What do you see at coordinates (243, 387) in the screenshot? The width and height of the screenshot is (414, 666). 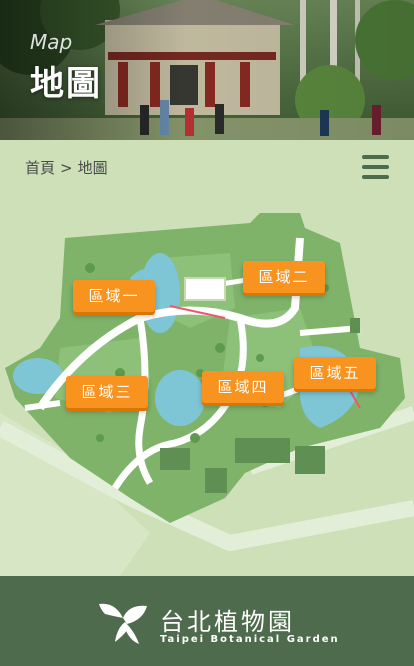 I see `area-button-4: 區域四` at bounding box center [243, 387].